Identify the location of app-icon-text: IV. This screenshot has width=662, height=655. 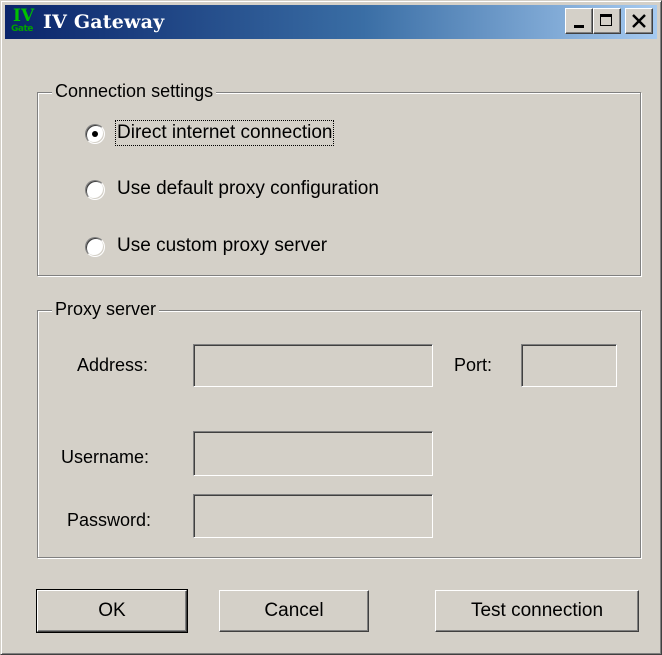
(24, 16).